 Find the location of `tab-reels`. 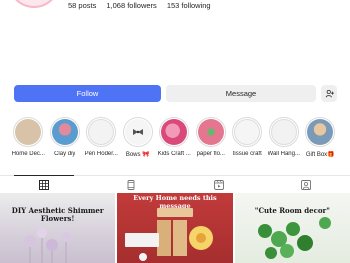

tab-reels is located at coordinates (132, 184).